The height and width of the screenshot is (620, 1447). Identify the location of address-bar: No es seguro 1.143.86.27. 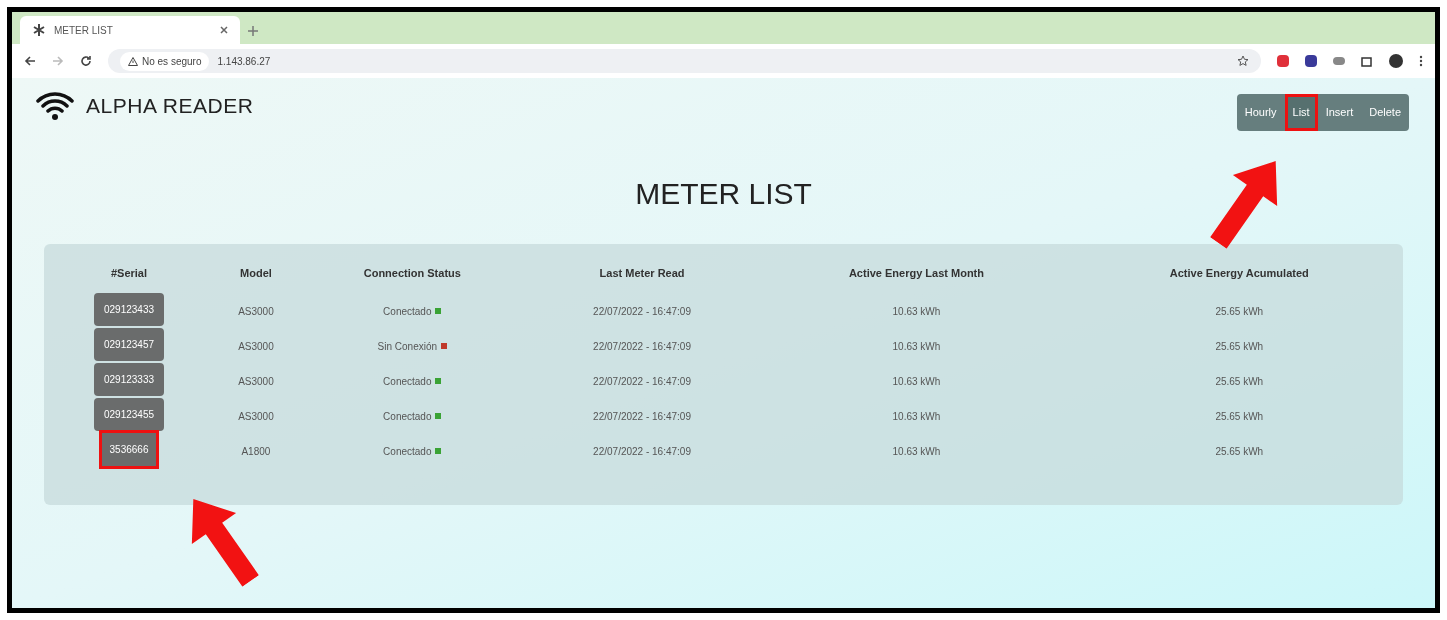
(684, 61).